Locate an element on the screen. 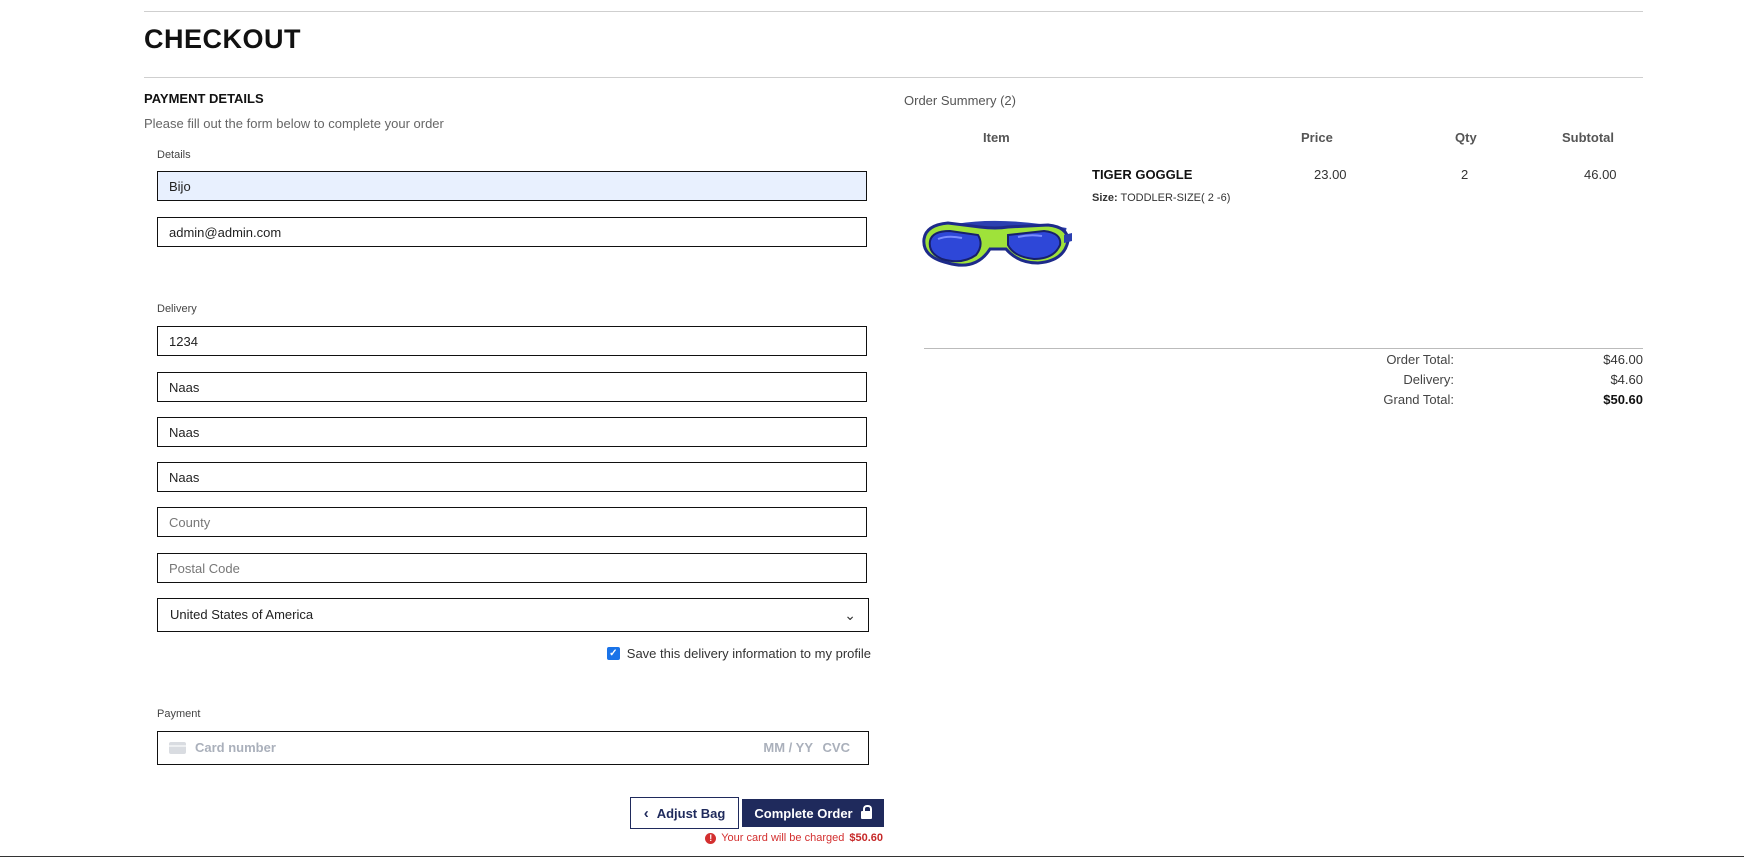  postal-code-field is located at coordinates (512, 568).